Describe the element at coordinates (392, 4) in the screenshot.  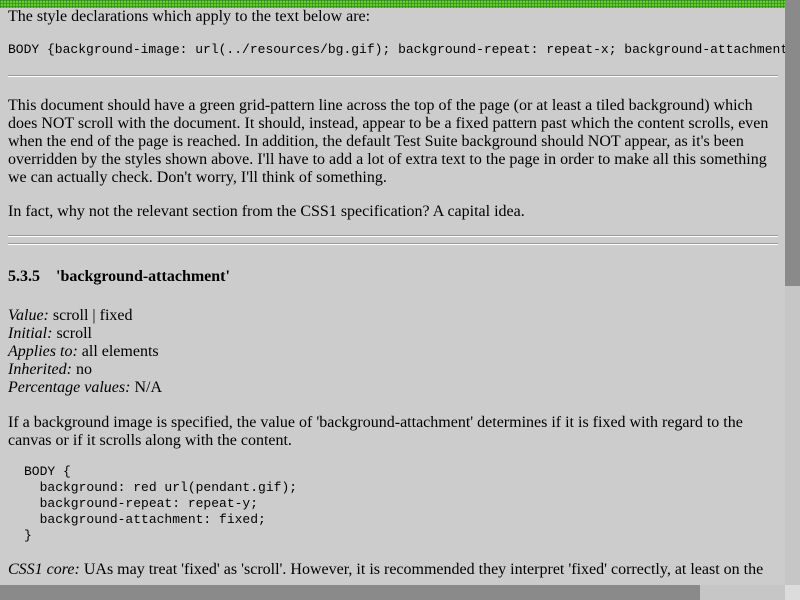
I see `fixed-grid-background-strip` at that location.